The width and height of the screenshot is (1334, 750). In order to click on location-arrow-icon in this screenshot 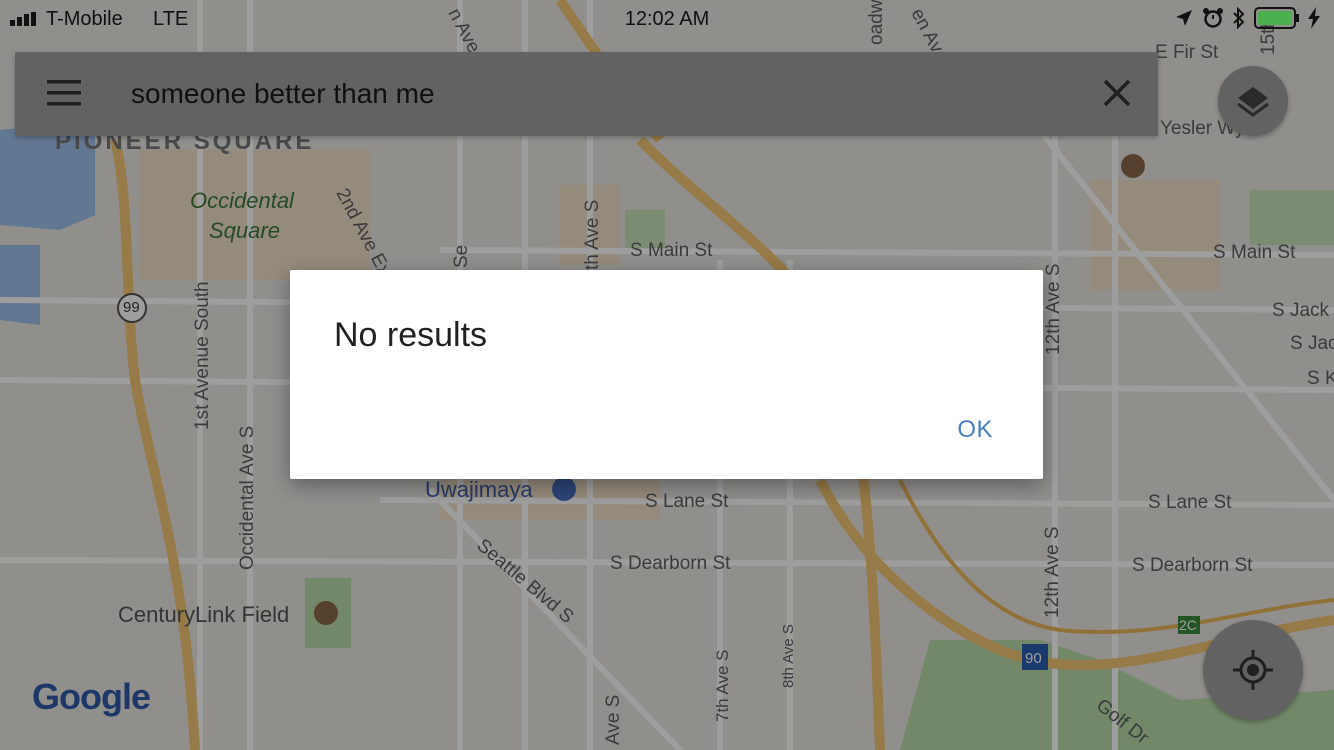, I will do `click(1184, 18)`.